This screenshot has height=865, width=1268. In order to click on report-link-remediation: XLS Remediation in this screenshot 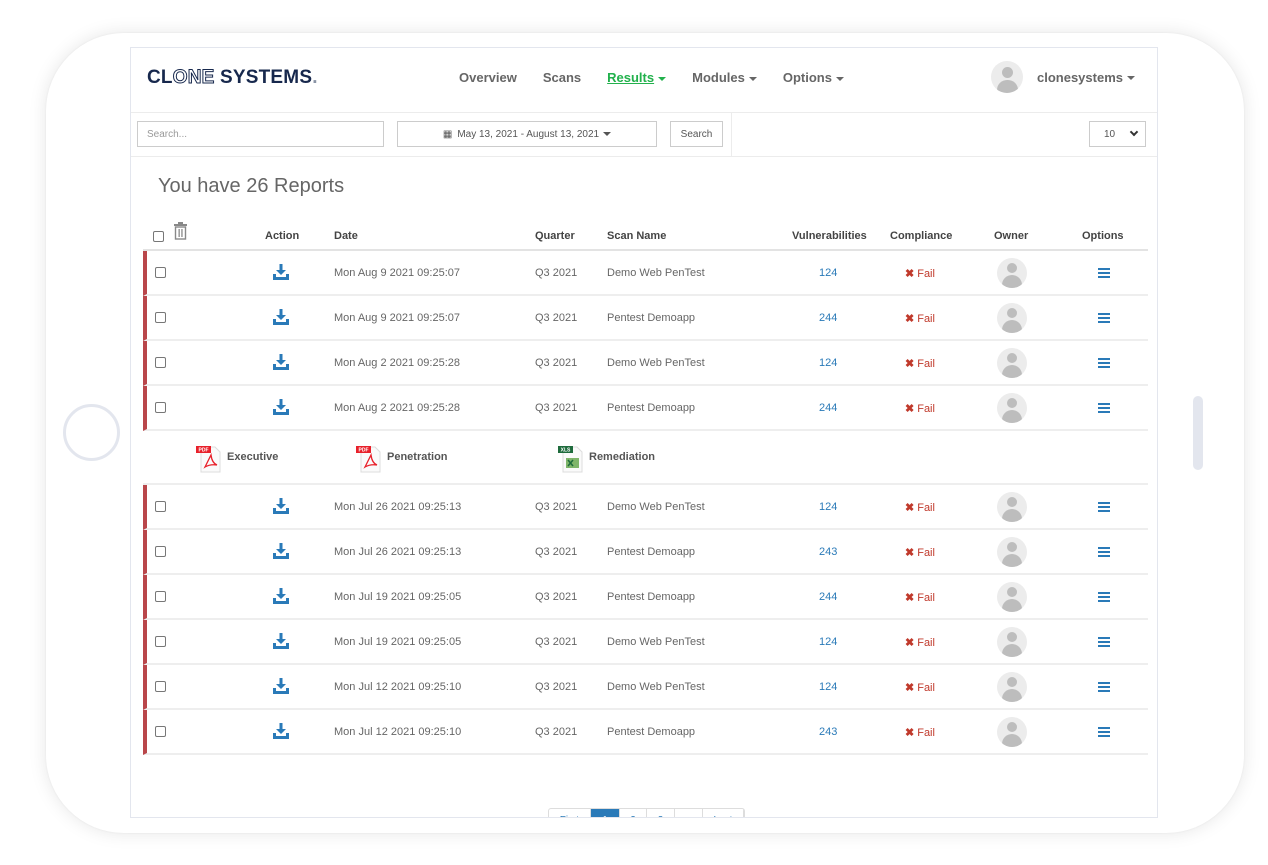, I will do `click(606, 459)`.